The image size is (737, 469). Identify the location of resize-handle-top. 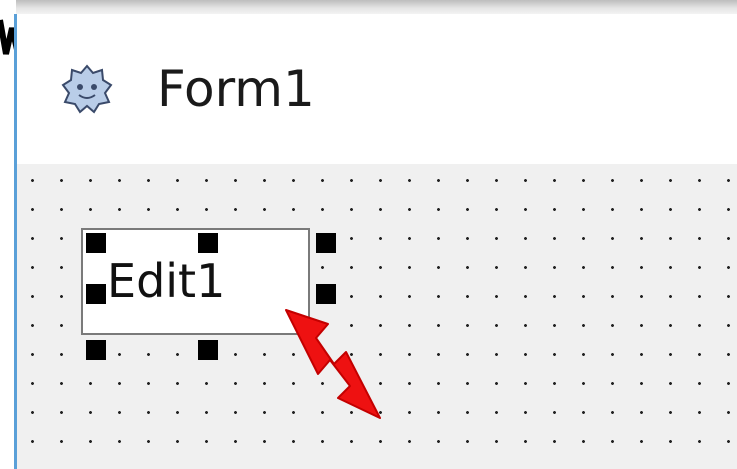
(208, 243).